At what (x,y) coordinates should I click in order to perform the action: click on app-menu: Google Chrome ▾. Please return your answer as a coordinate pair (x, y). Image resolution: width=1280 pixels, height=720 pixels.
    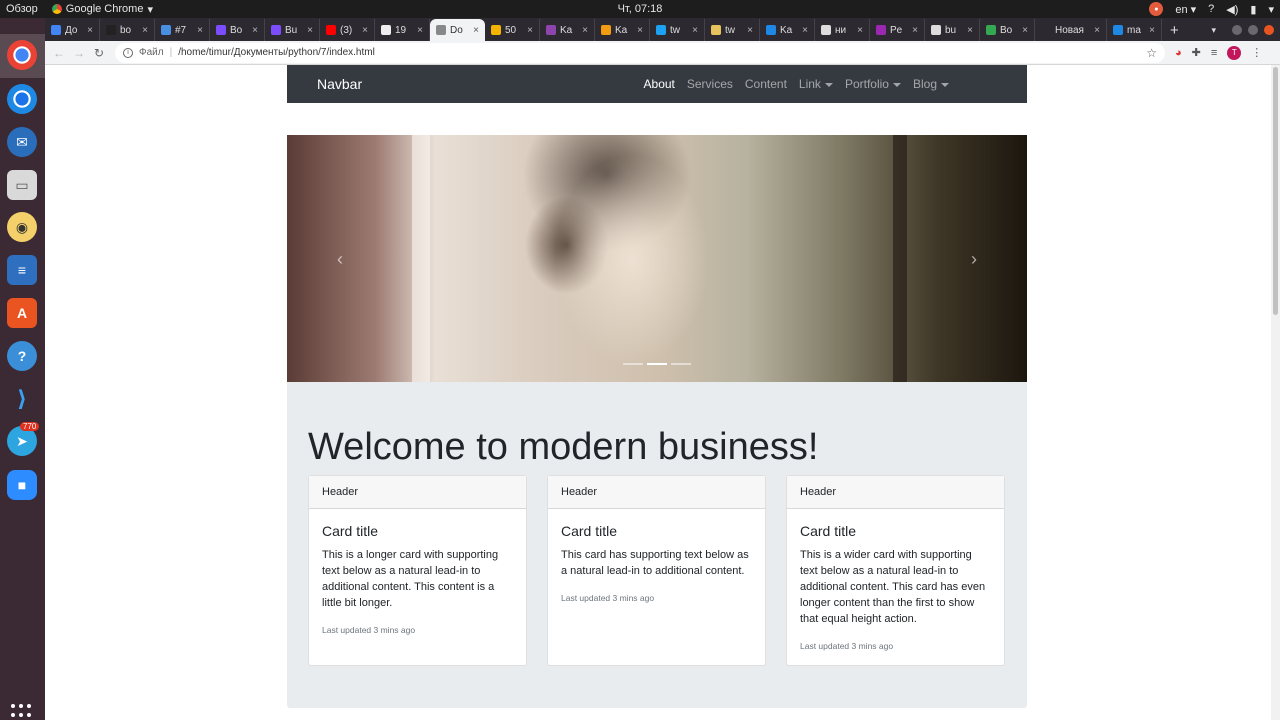
    Looking at the image, I should click on (102, 9).